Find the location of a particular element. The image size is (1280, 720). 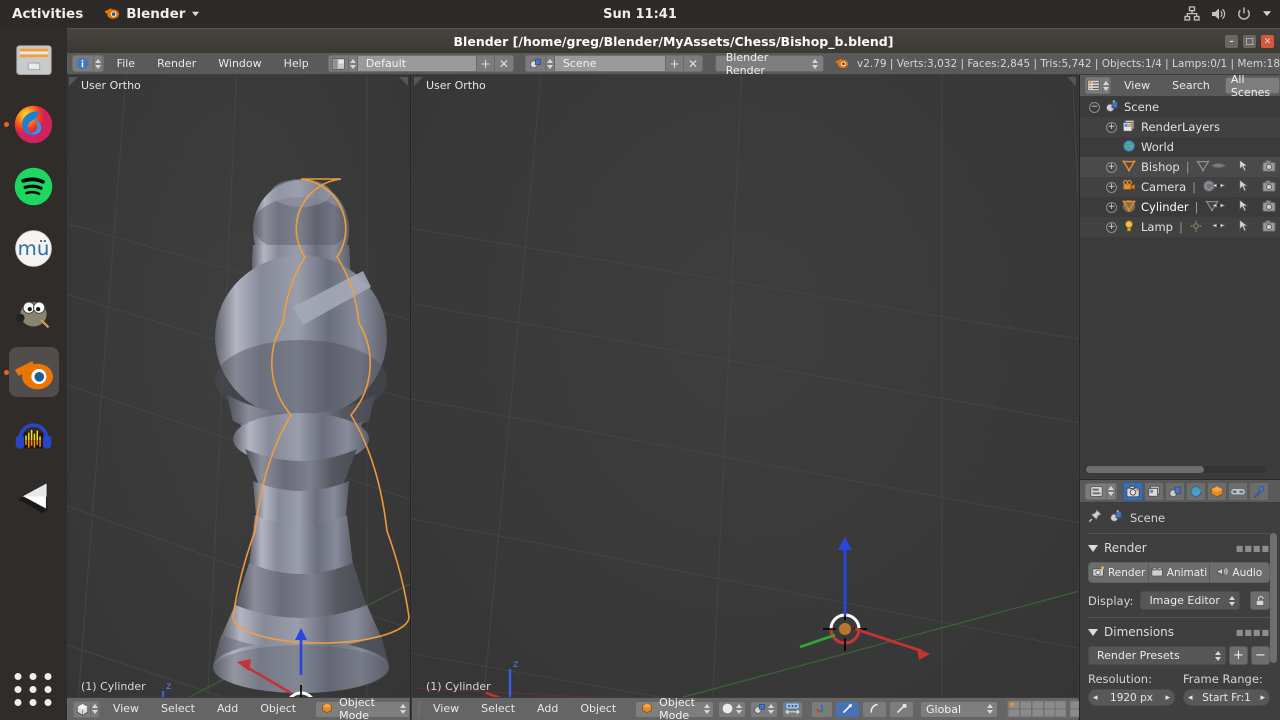

dock-item-unity is located at coordinates (34, 496).